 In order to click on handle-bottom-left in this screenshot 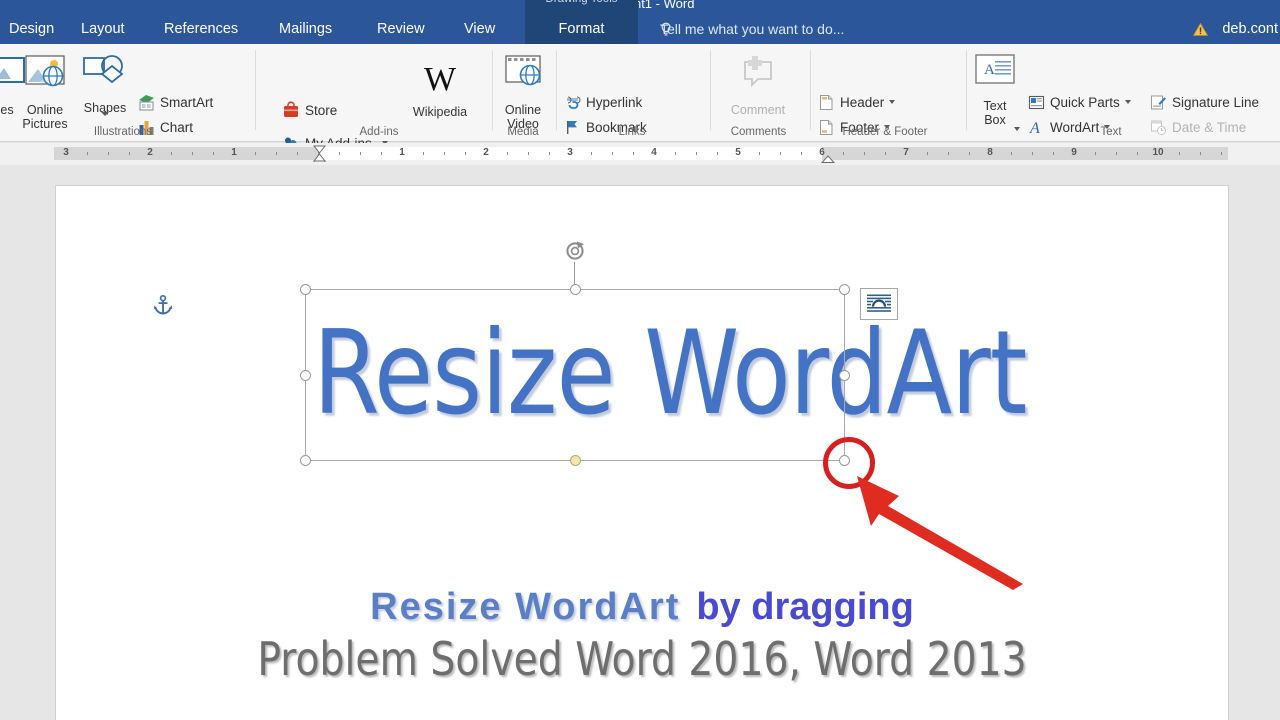, I will do `click(305, 460)`.